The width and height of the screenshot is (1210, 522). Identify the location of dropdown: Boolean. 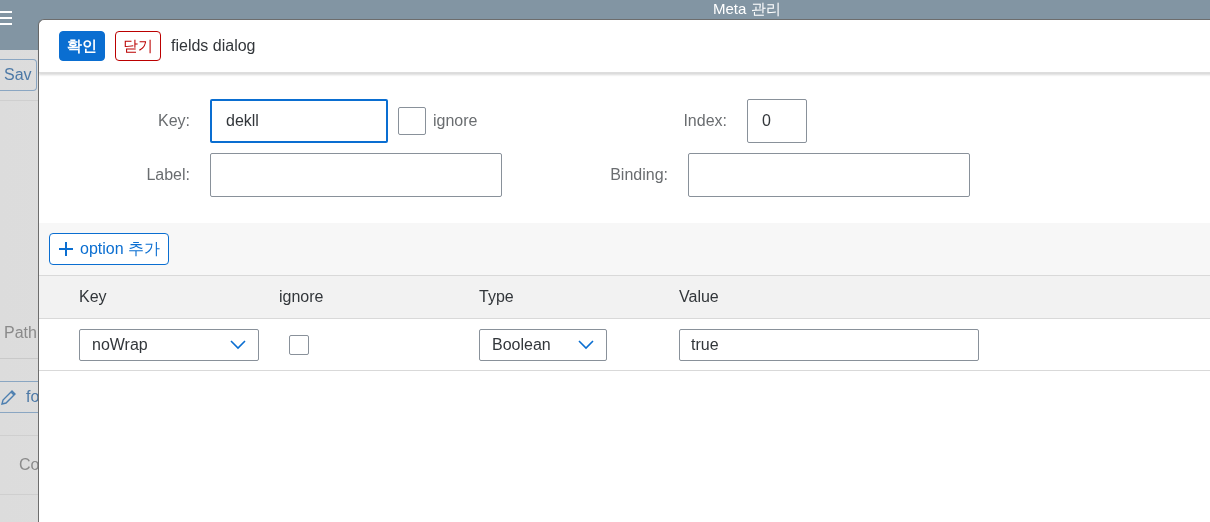
(543, 344).